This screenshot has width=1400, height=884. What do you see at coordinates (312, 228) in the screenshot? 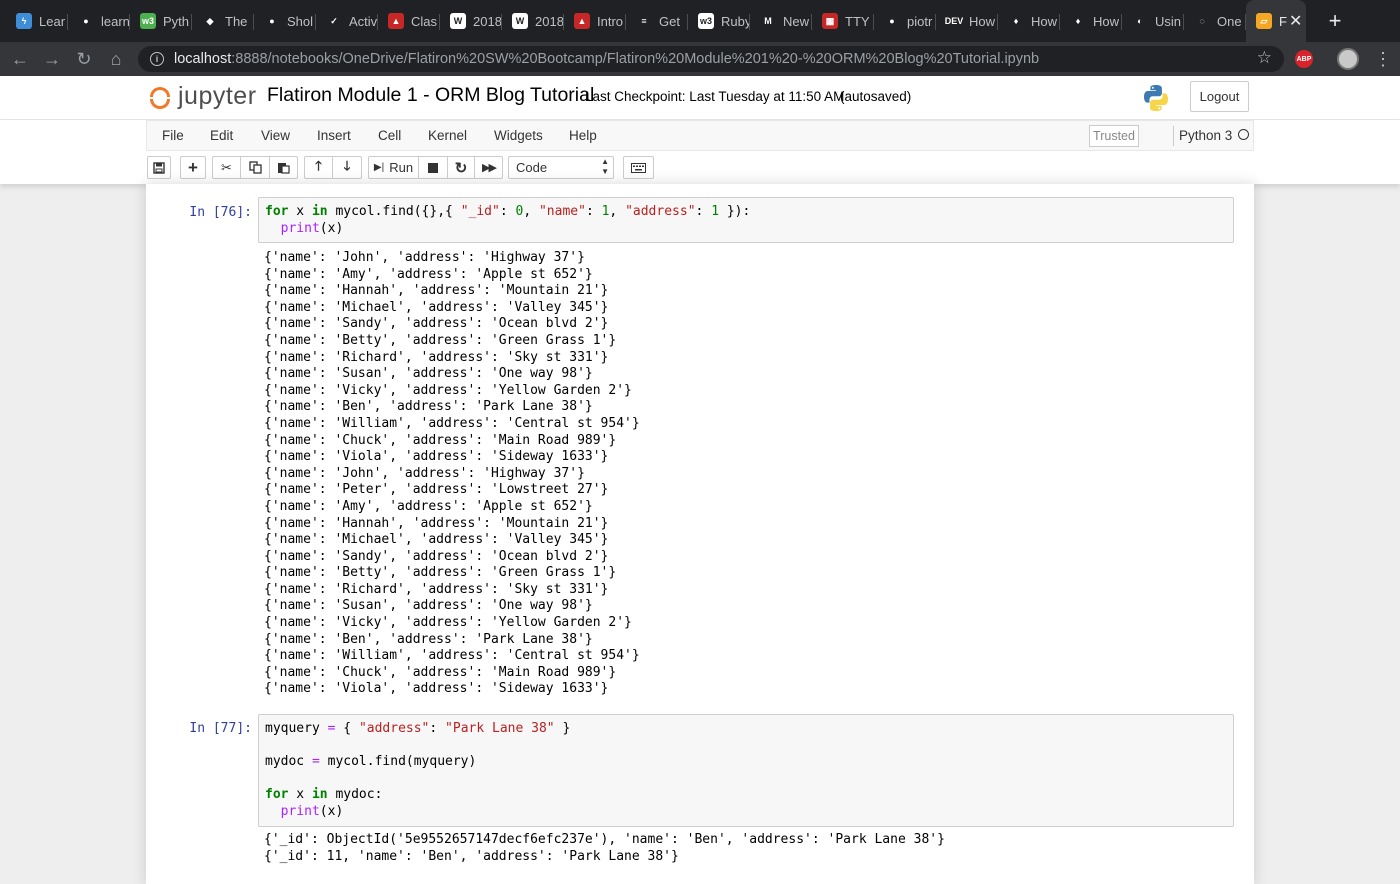
I see `code-line: print(x)` at bounding box center [312, 228].